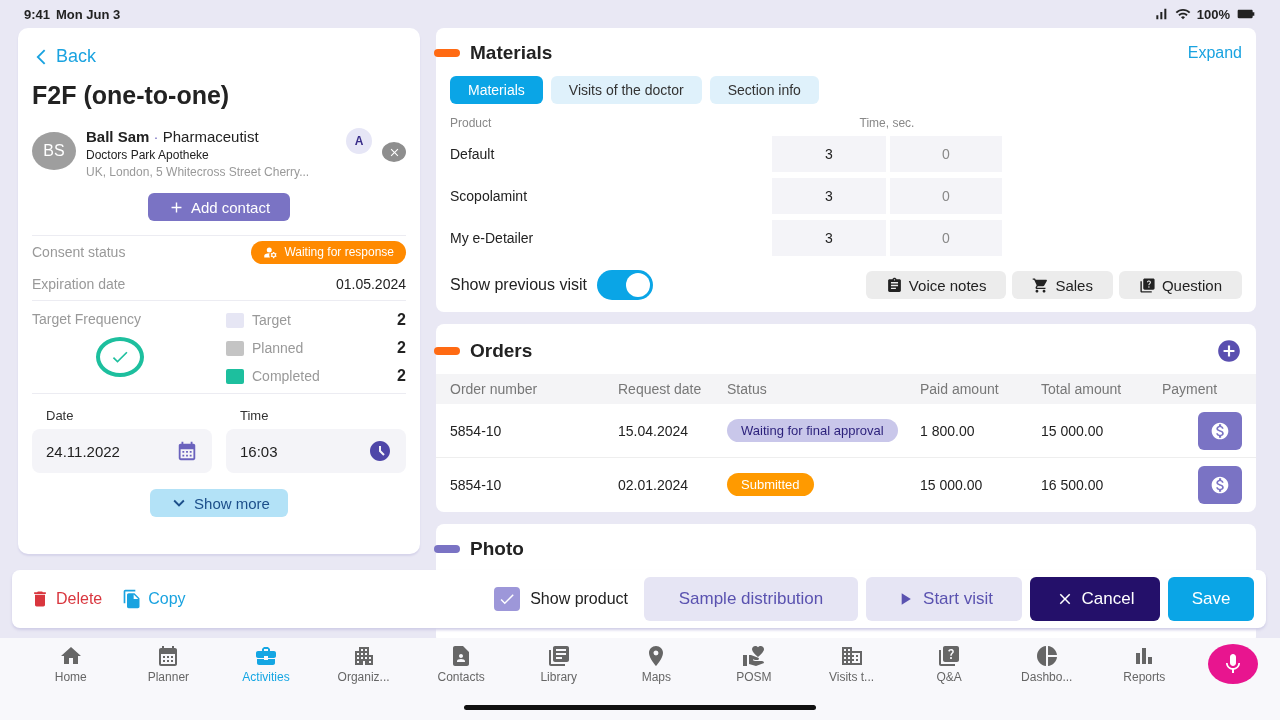  What do you see at coordinates (1046, 656) in the screenshot?
I see `pie-chart-icon` at bounding box center [1046, 656].